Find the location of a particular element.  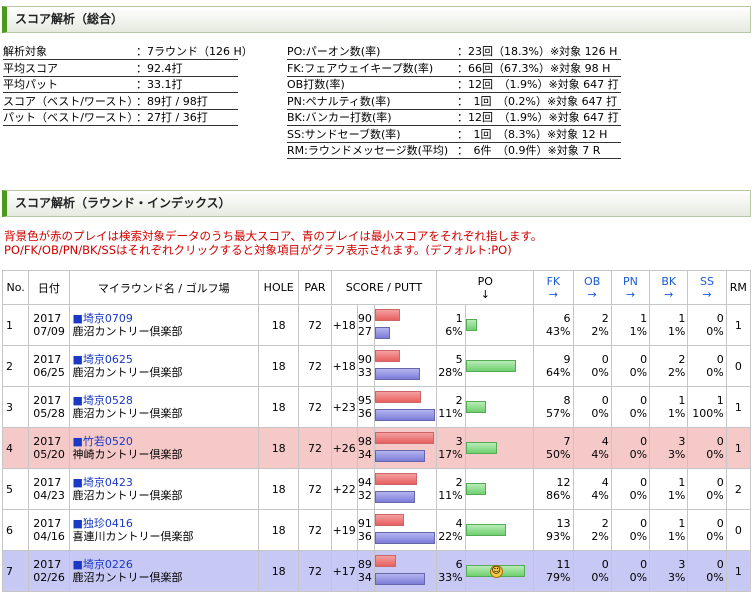

round-name-link: ■埼京0625 is located at coordinates (166, 359).